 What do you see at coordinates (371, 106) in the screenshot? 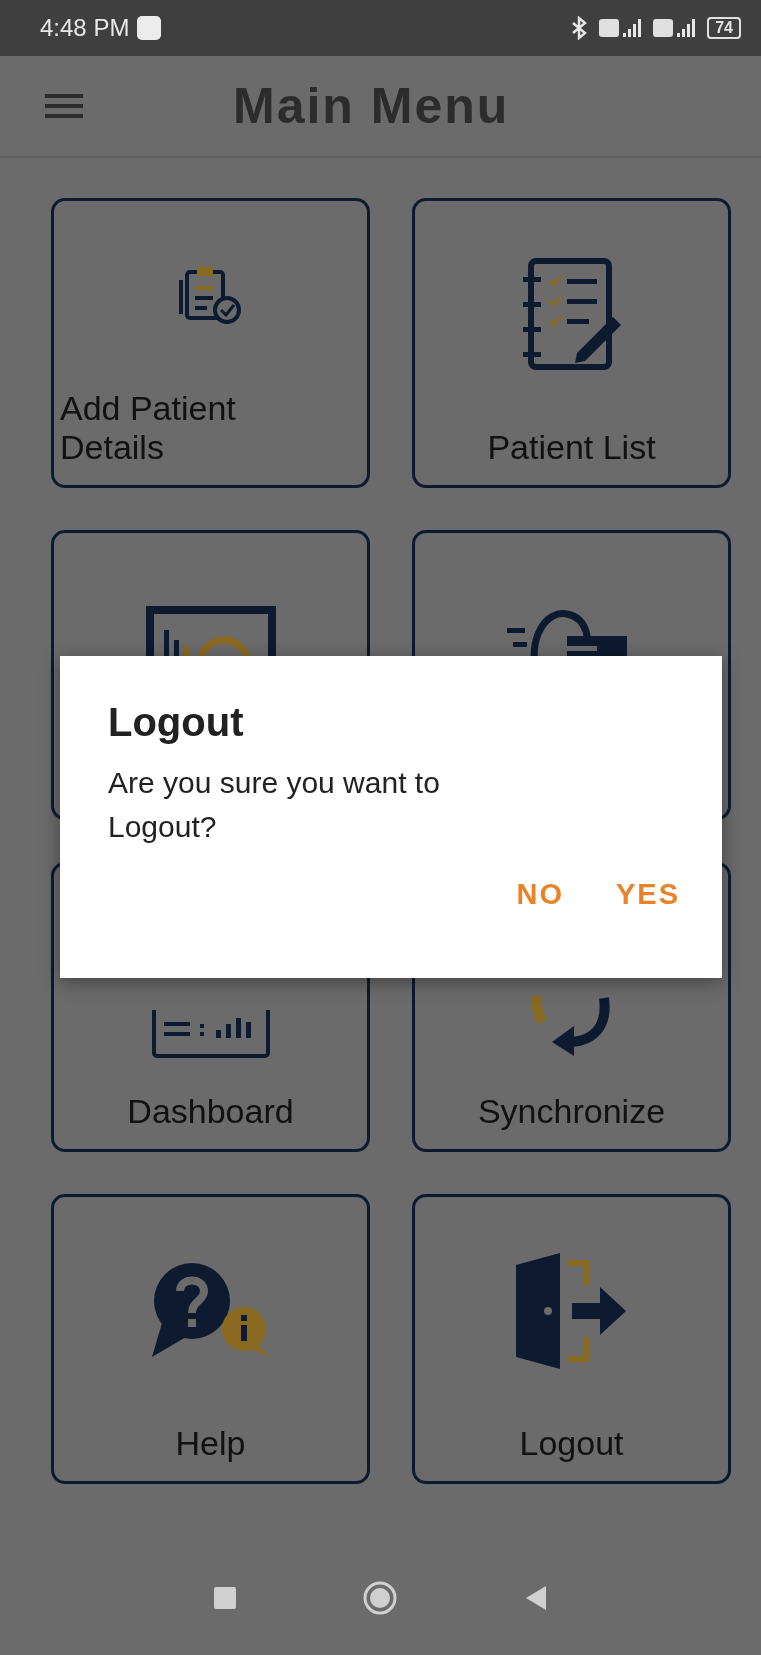
I see `page-title: Main Menu` at bounding box center [371, 106].